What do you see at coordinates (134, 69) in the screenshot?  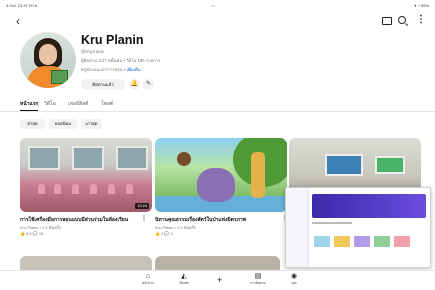 I see `more-link: เพิ่มเติม` at bounding box center [134, 69].